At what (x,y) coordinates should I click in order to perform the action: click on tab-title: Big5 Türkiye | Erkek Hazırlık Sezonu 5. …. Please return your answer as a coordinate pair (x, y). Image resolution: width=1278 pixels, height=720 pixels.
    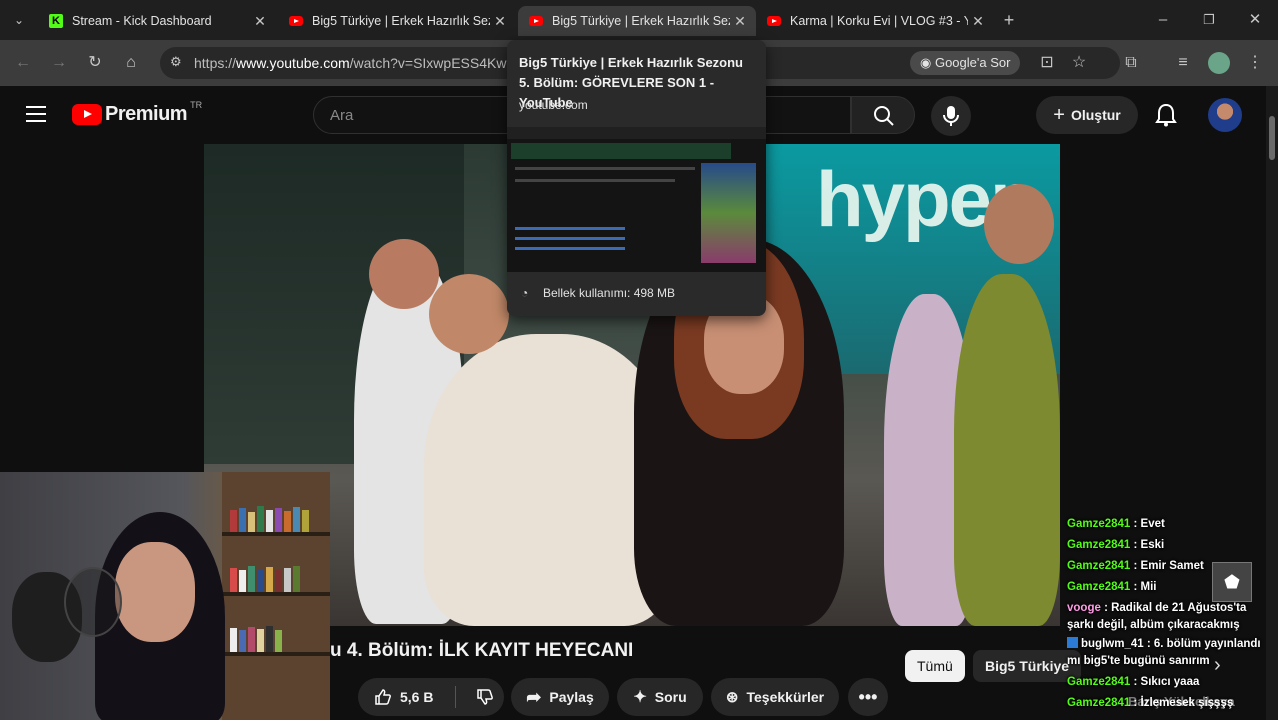
    Looking at the image, I should click on (401, 21).